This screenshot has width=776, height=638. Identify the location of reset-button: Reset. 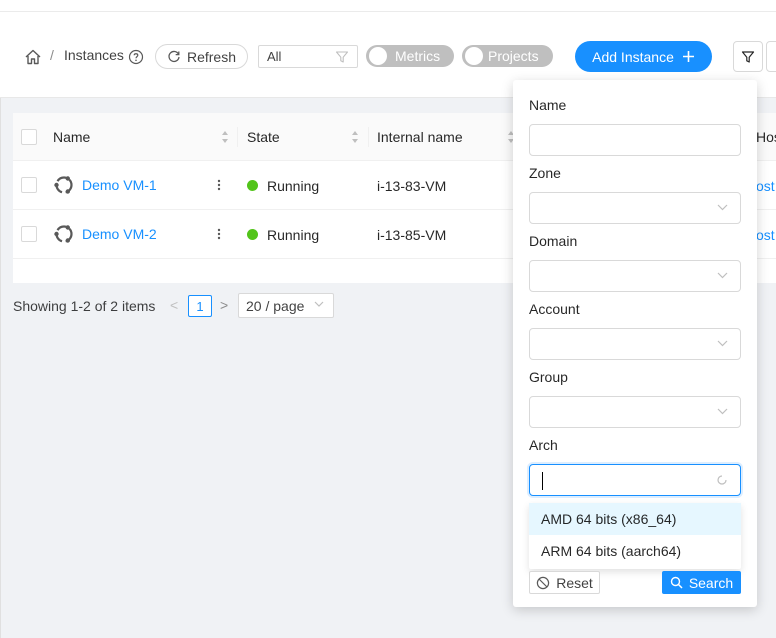
(564, 582).